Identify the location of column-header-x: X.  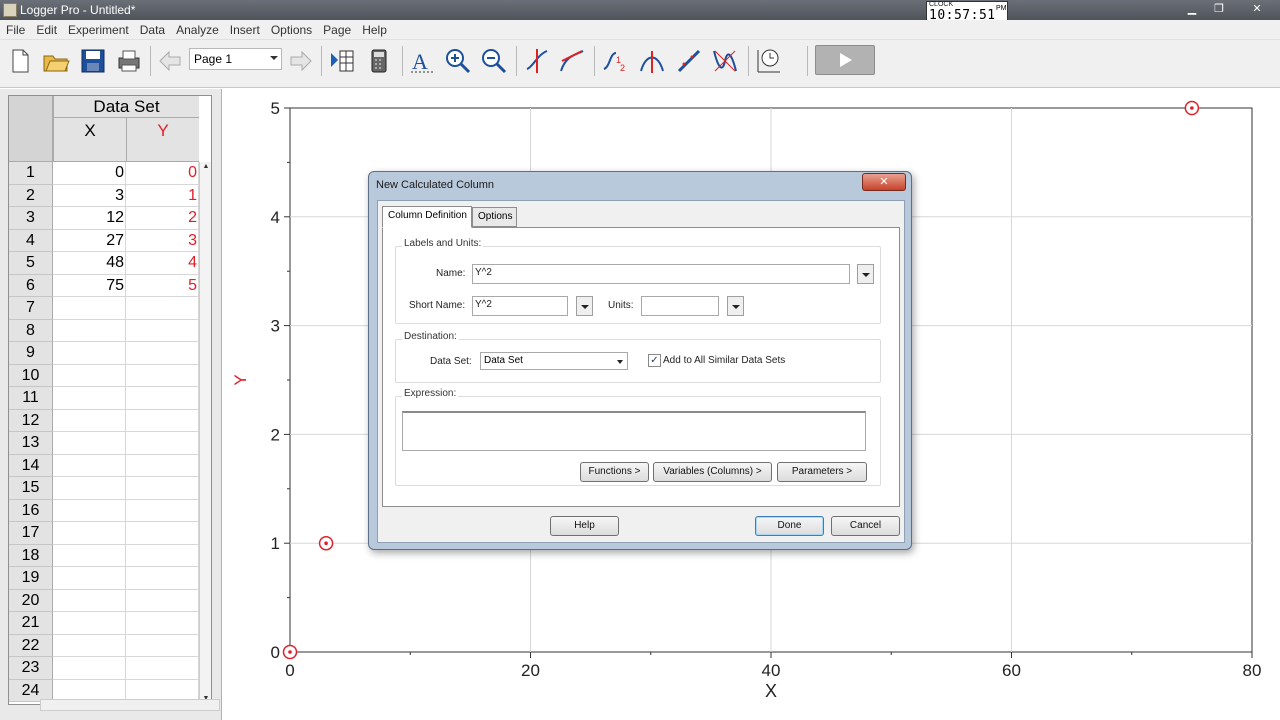
(89, 140).